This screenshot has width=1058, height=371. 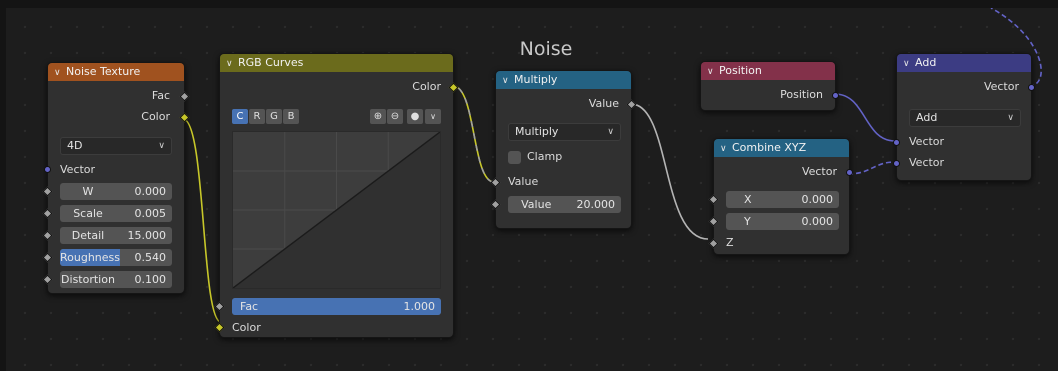 I want to click on roughness-value: 0.540, so click(x=150, y=257).